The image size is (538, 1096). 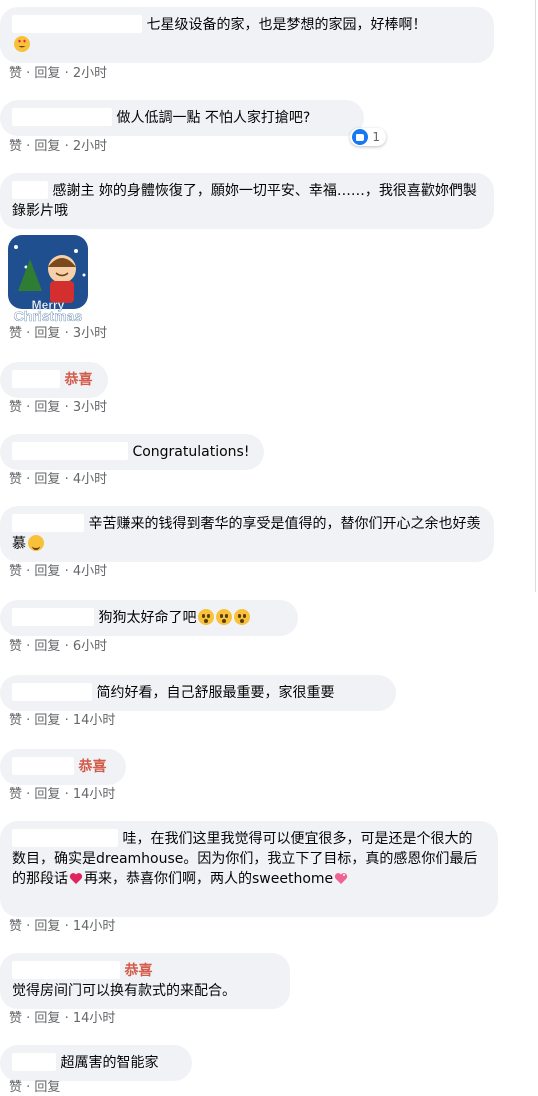 What do you see at coordinates (138, 971) in the screenshot?
I see `comment-highlight: 恭喜` at bounding box center [138, 971].